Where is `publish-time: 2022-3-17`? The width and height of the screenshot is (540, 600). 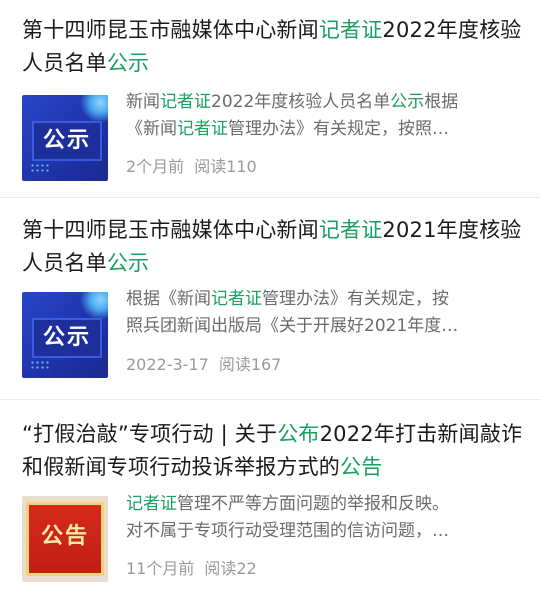 publish-time: 2022-3-17 is located at coordinates (167, 364).